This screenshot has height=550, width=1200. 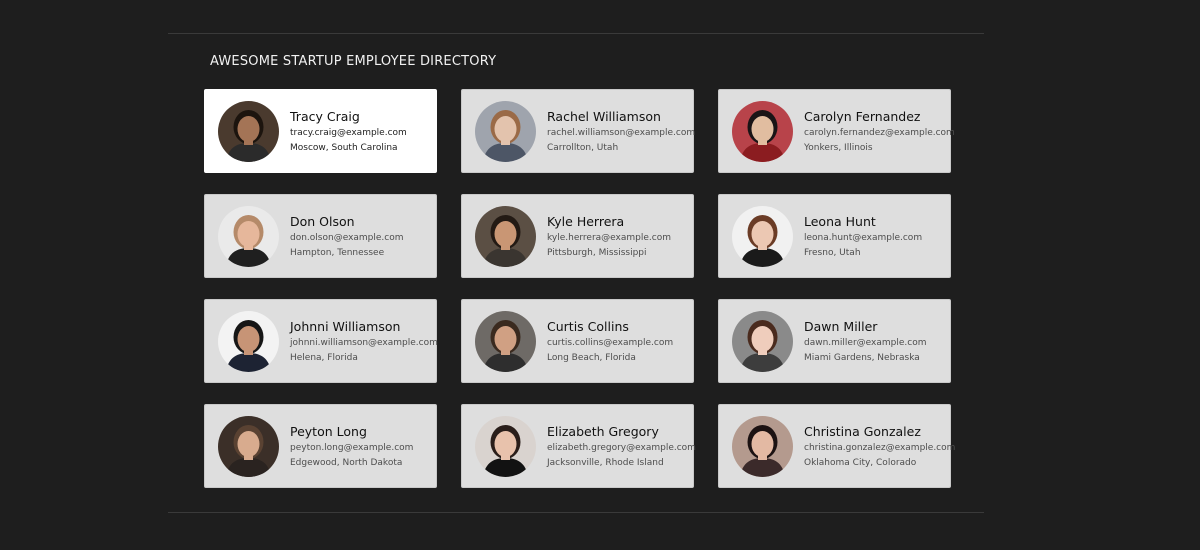 I want to click on employee-email: curtis.collins@example.com, so click(x=610, y=343).